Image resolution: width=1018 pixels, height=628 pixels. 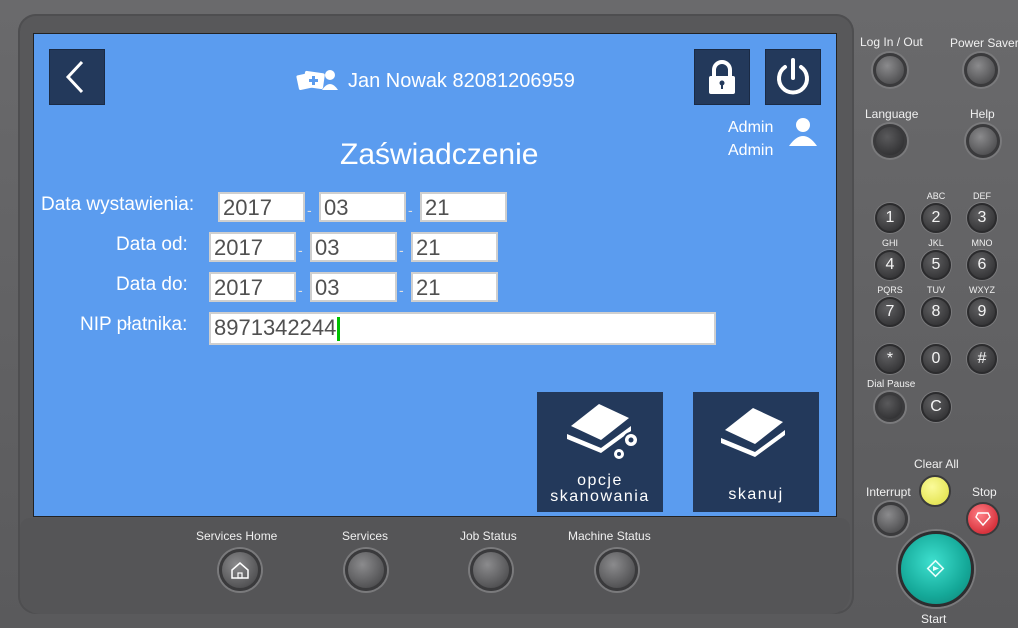 What do you see at coordinates (892, 114) in the screenshot?
I see `language-label: Language` at bounding box center [892, 114].